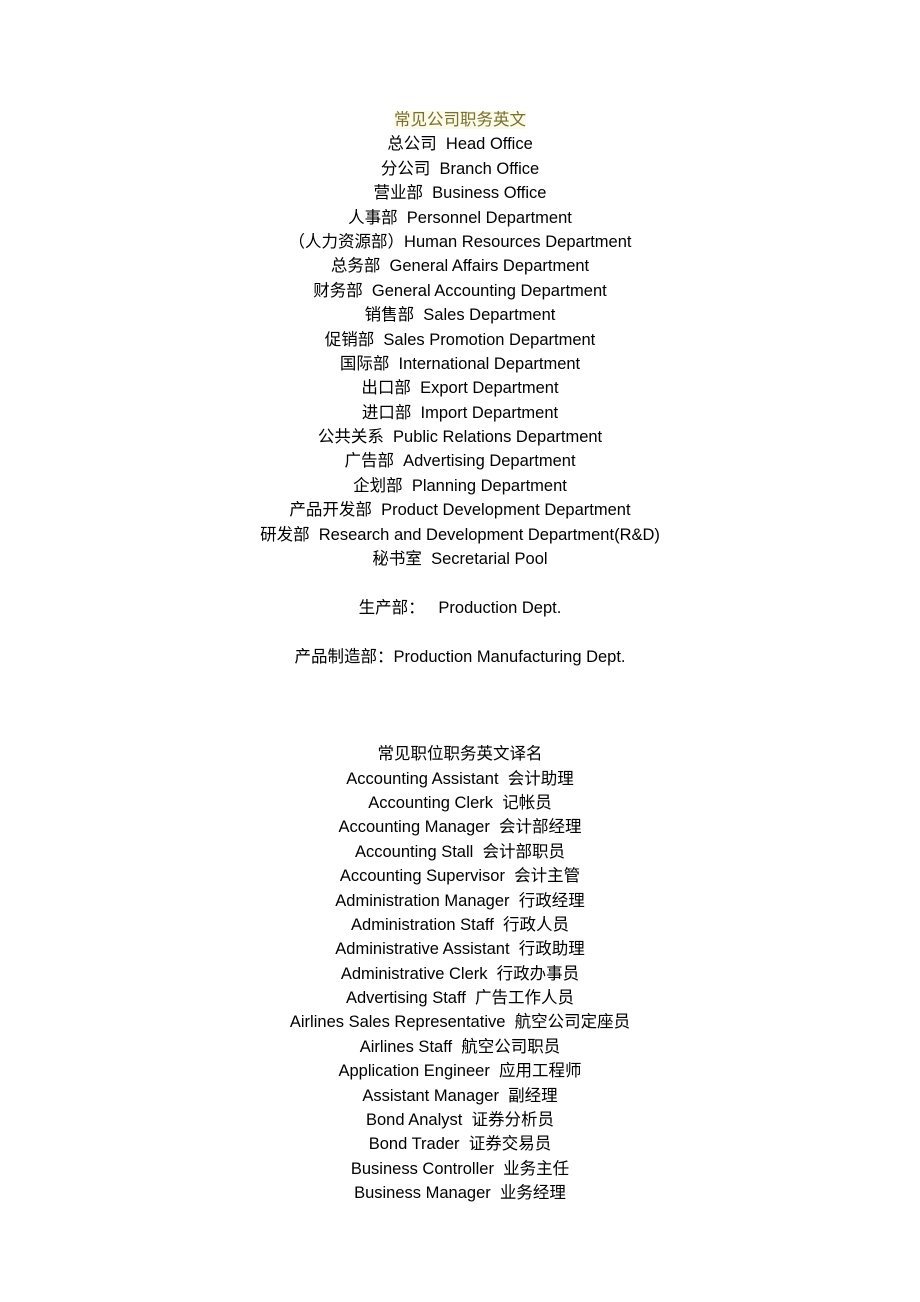  Describe the element at coordinates (460, 485) in the screenshot. I see `glossary-line: 企划部 Planning Department` at that location.